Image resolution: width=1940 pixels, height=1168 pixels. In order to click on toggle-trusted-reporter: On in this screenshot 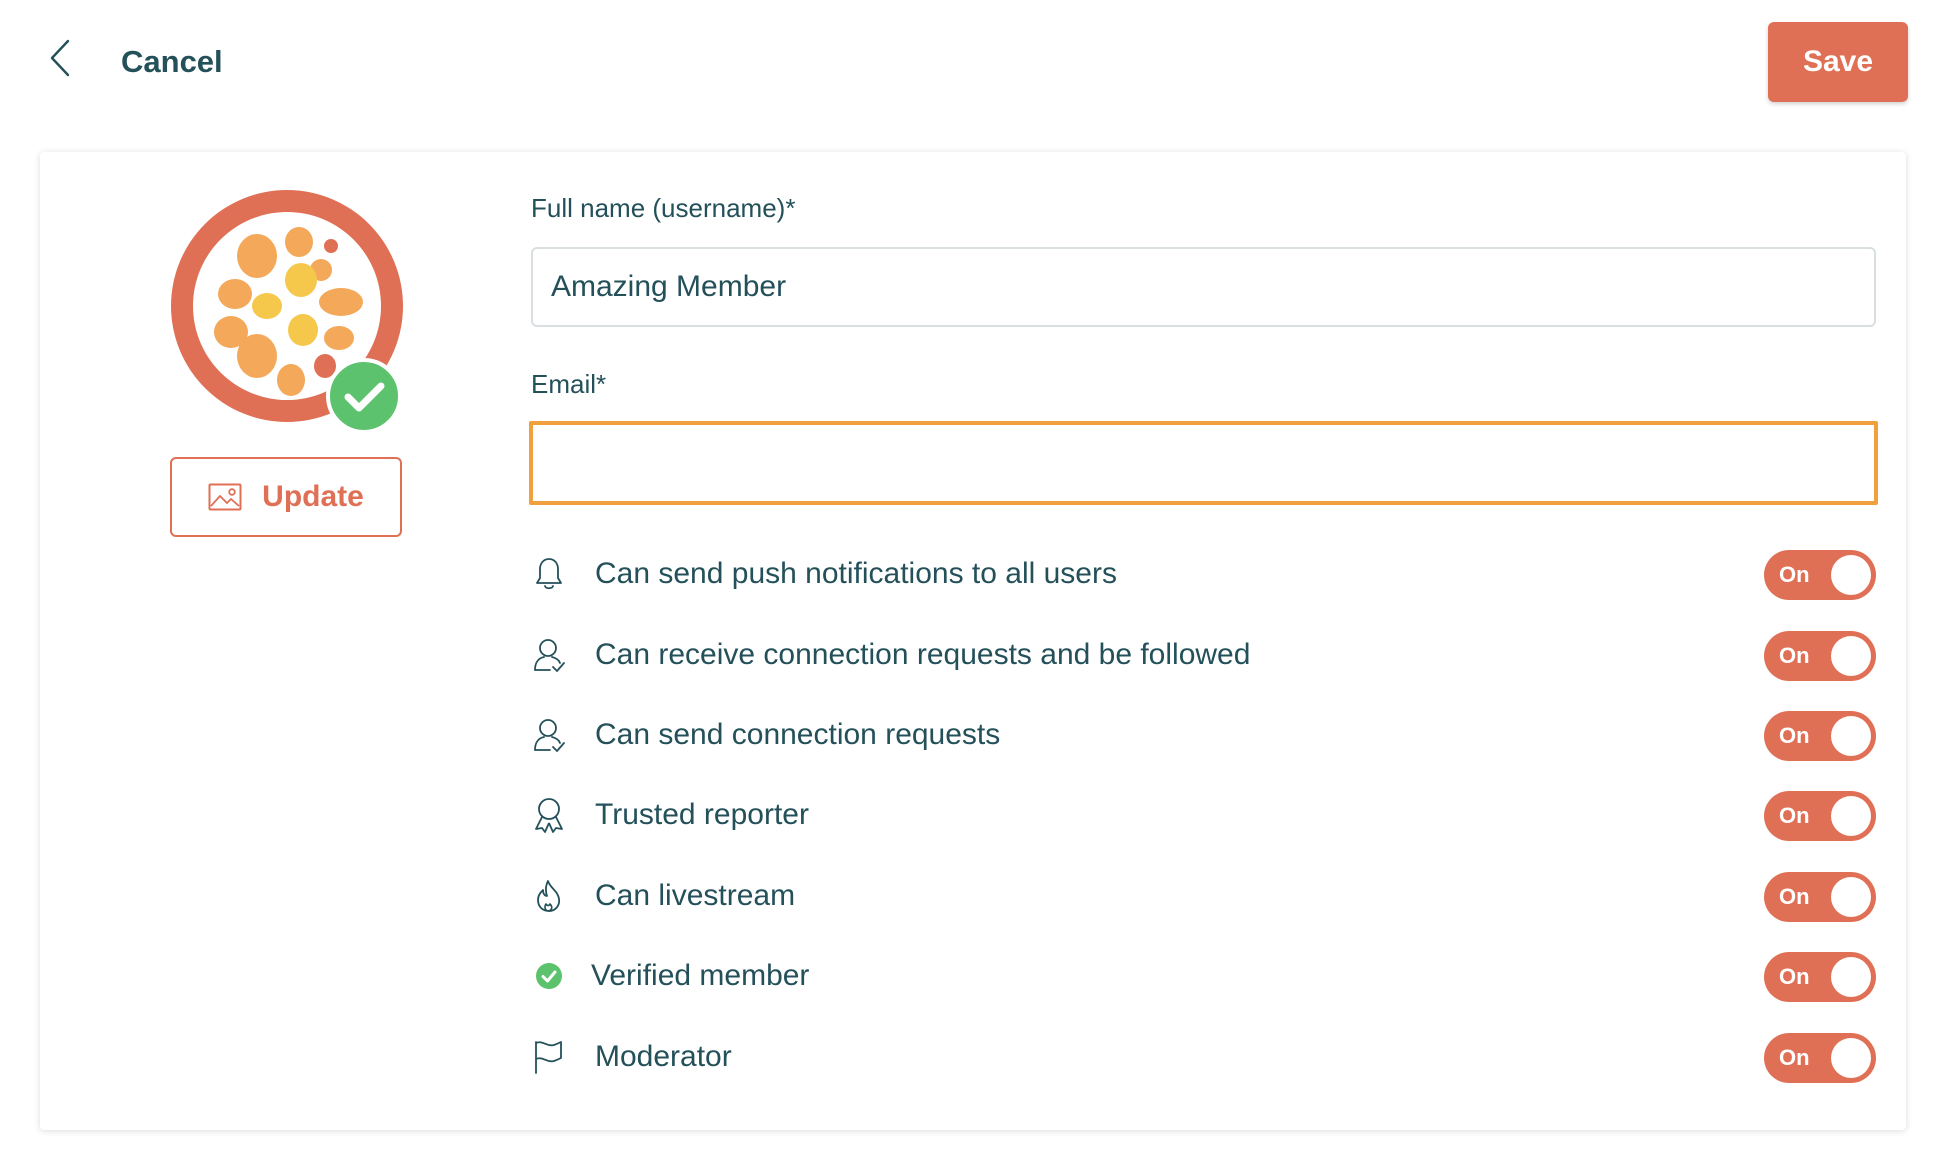, I will do `click(1820, 816)`.